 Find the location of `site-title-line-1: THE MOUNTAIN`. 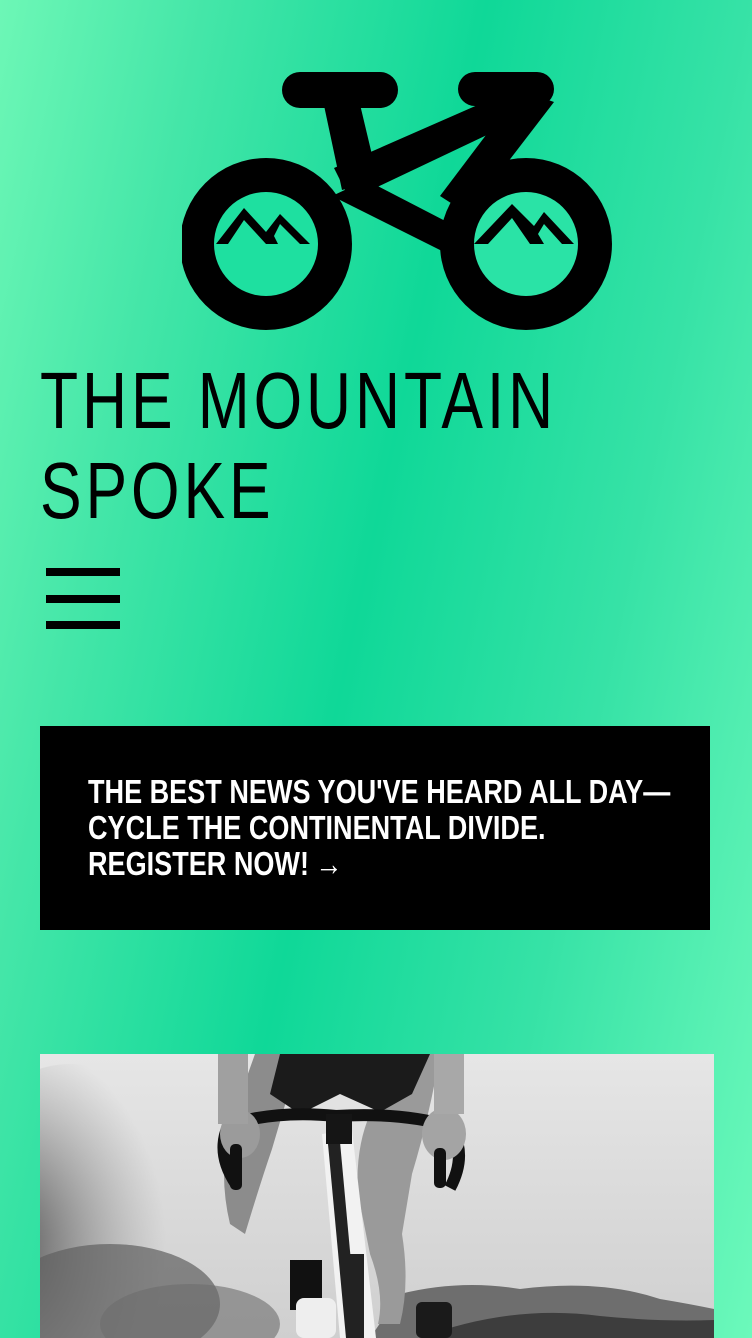

site-title-line-1: THE MOUNTAIN is located at coordinates (299, 400).